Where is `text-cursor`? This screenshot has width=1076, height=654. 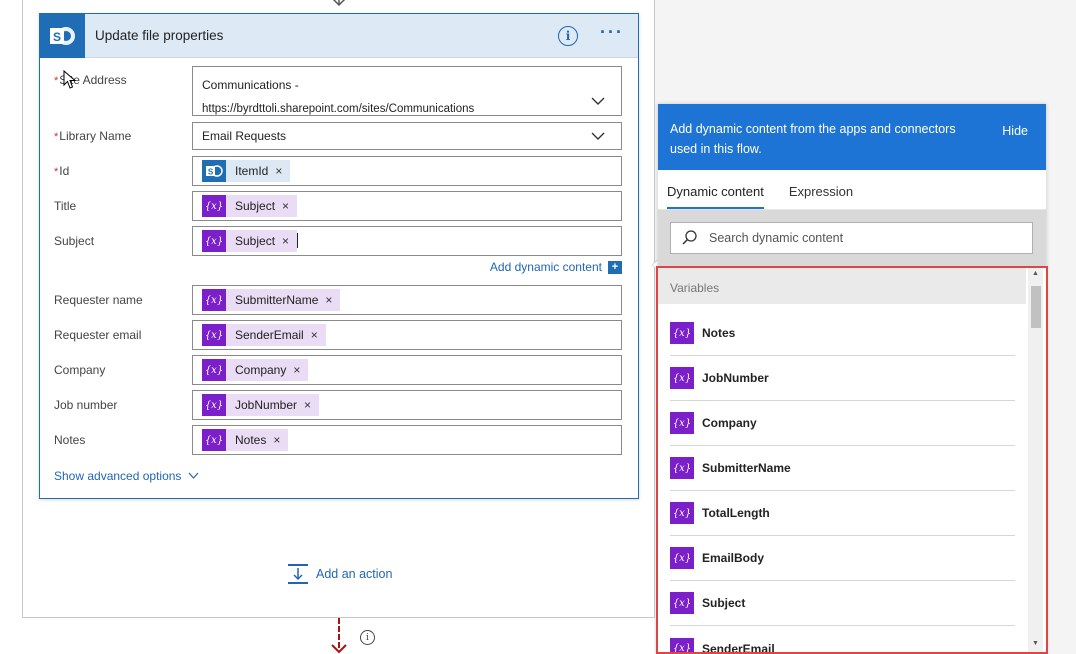
text-cursor is located at coordinates (297, 240).